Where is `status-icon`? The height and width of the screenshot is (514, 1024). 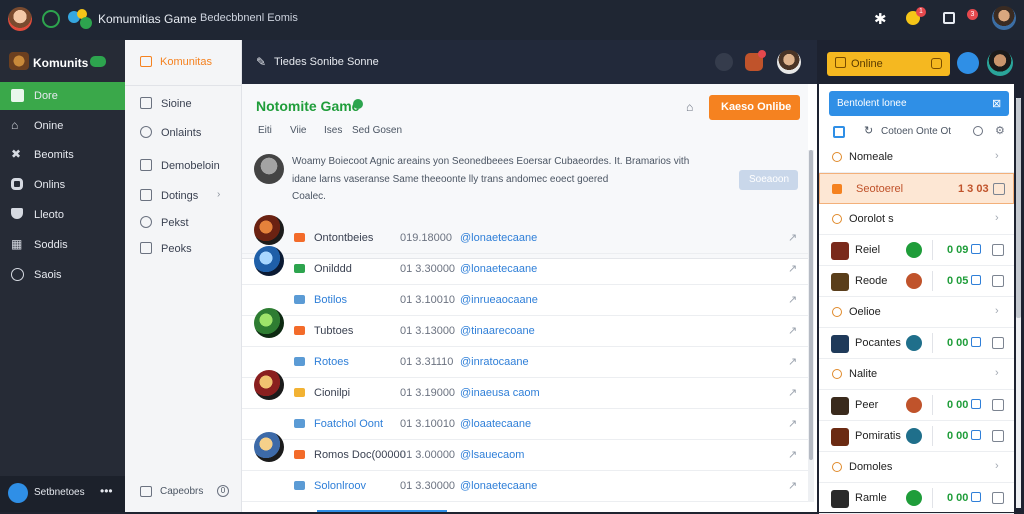
status-icon is located at coordinates (51, 19).